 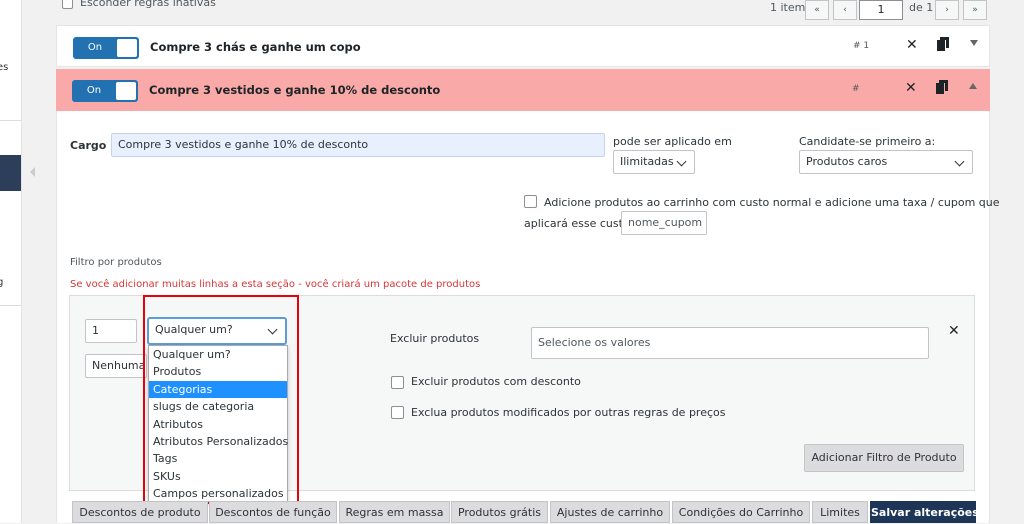 I want to click on exclude-discounted-label: Excluir produtos com desconto, so click(x=496, y=381).